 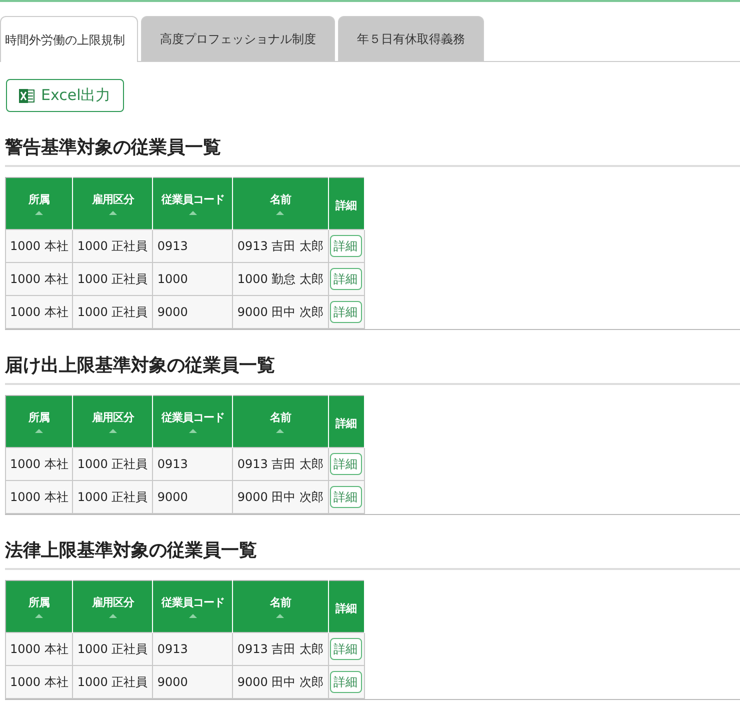 What do you see at coordinates (27, 95) in the screenshot?
I see `spreadsheet-icon` at bounding box center [27, 95].